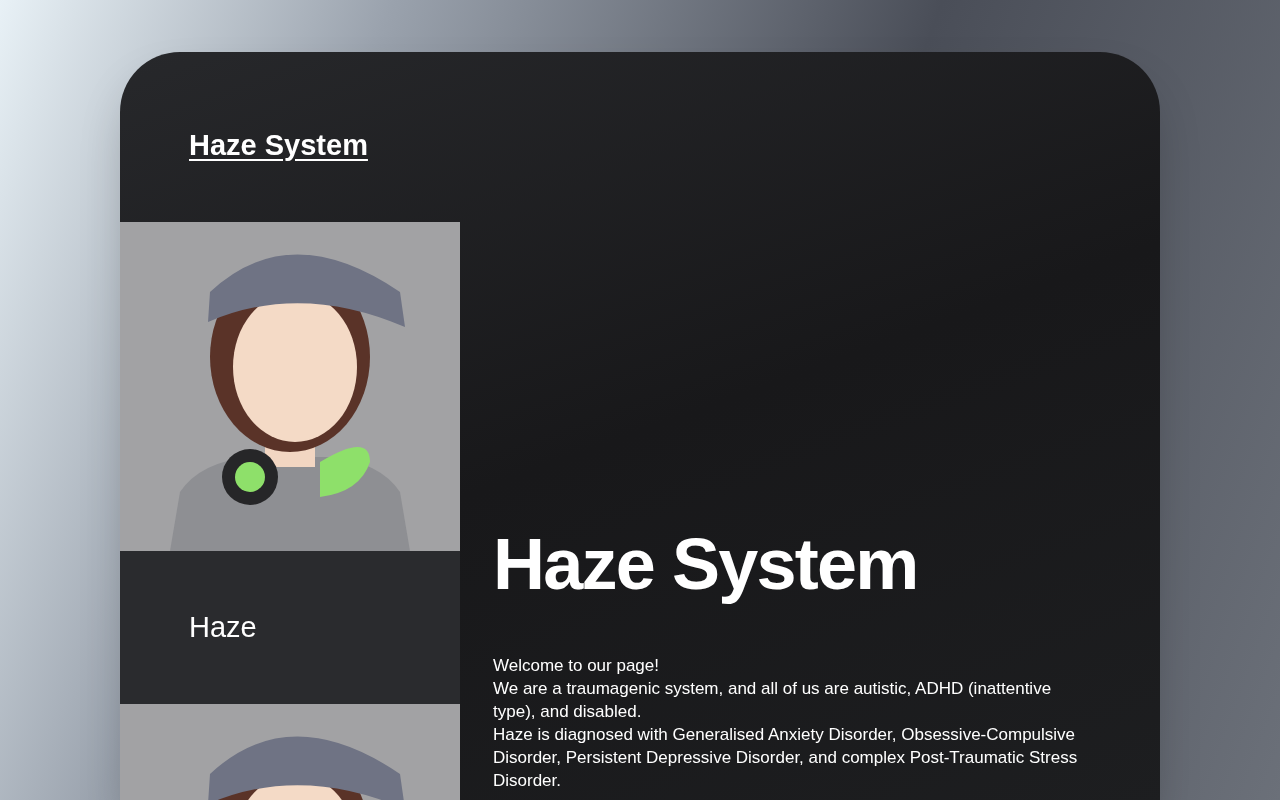 This screenshot has height=800, width=1280. Describe the element at coordinates (786, 758) in the screenshot. I see `intro-text: Haze is diagnosed with Generalised Anxiety Disorder, Obsessive-Compulsive Disorder, Persistent Depressive Disorder, and complex Post-Traumatic Stress Disorder.` at that location.